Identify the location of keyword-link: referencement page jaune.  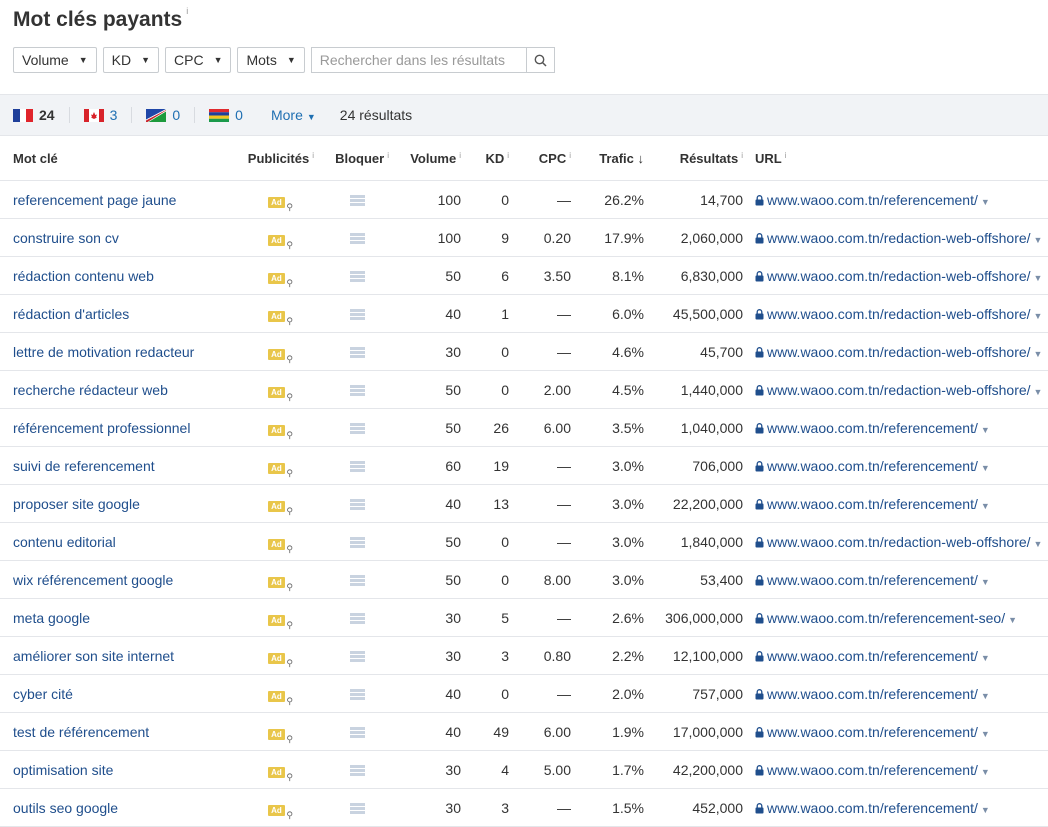
(94, 200).